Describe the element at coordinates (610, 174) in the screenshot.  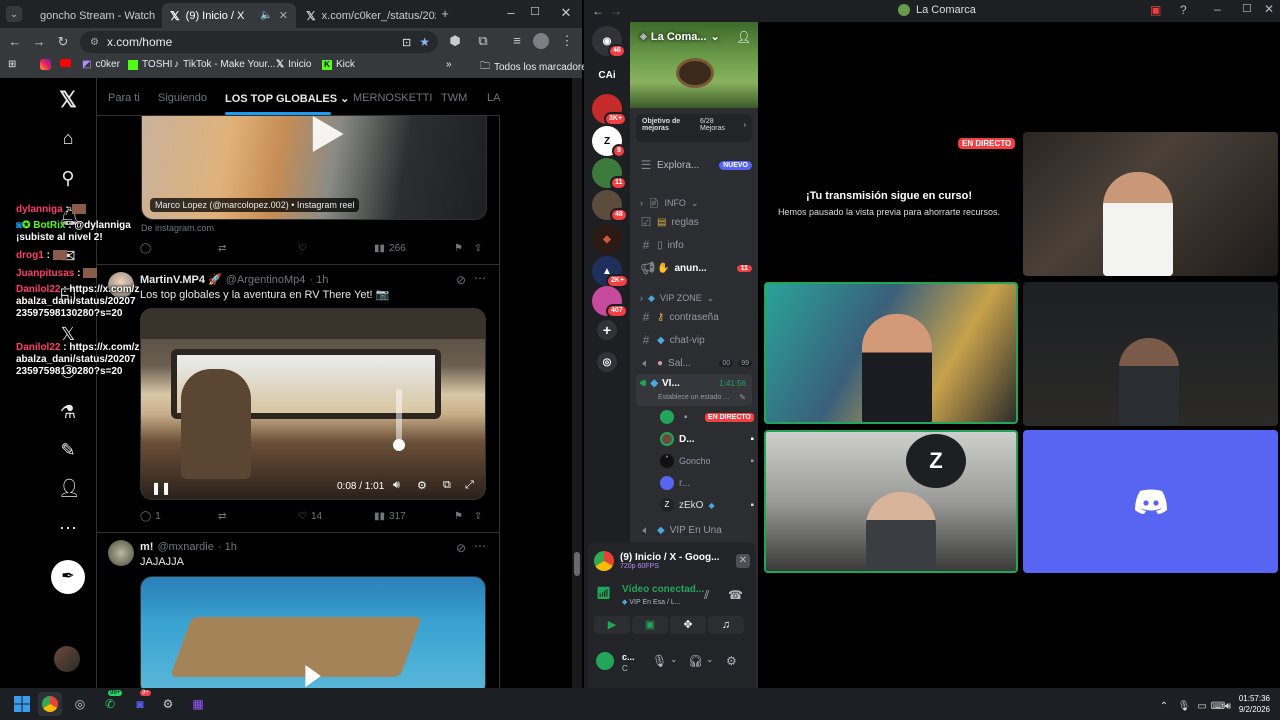
I see `server-la-comarca: 11` at that location.